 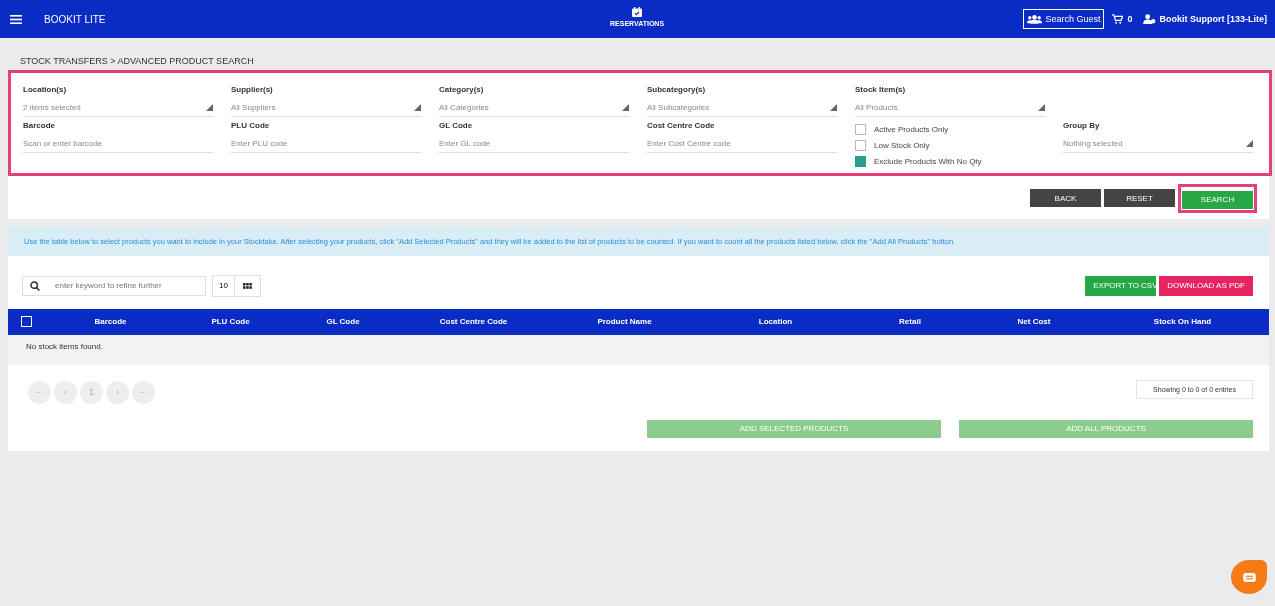 What do you see at coordinates (252, 89) in the screenshot?
I see `field-label: Supplier(s)` at bounding box center [252, 89].